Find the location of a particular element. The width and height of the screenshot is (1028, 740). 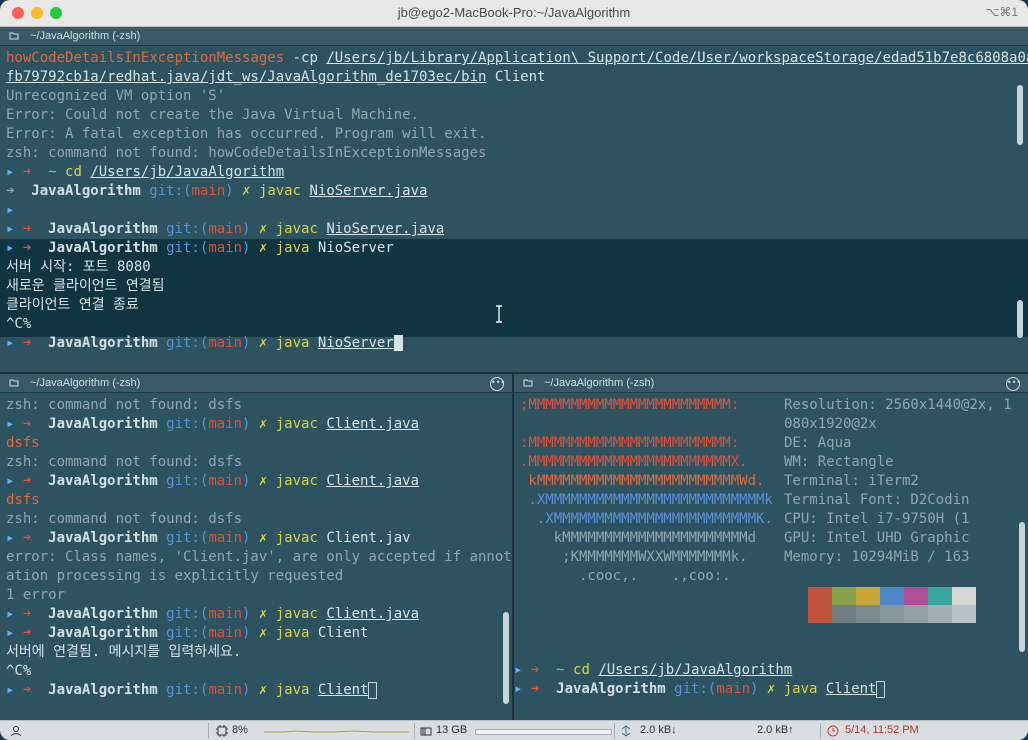

pane-tab-bottom-right: ~/JavaAlgorithm (-zsh) ••• is located at coordinates (771, 383).